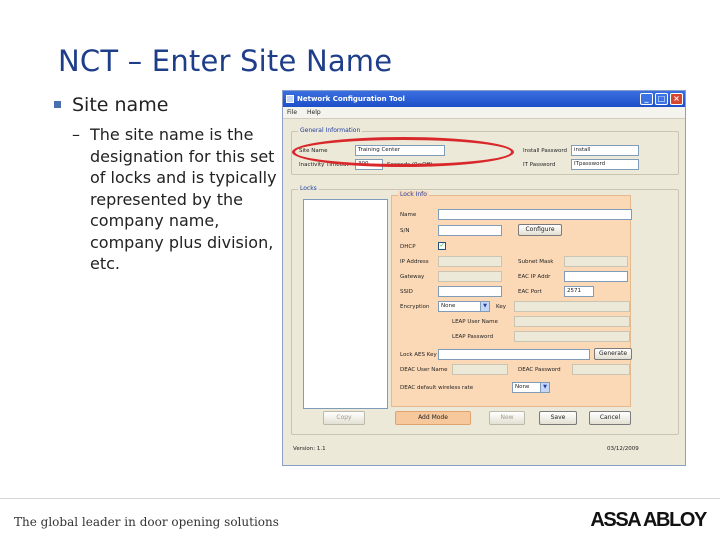  I want to click on encryption-select: None ▼, so click(464, 306).